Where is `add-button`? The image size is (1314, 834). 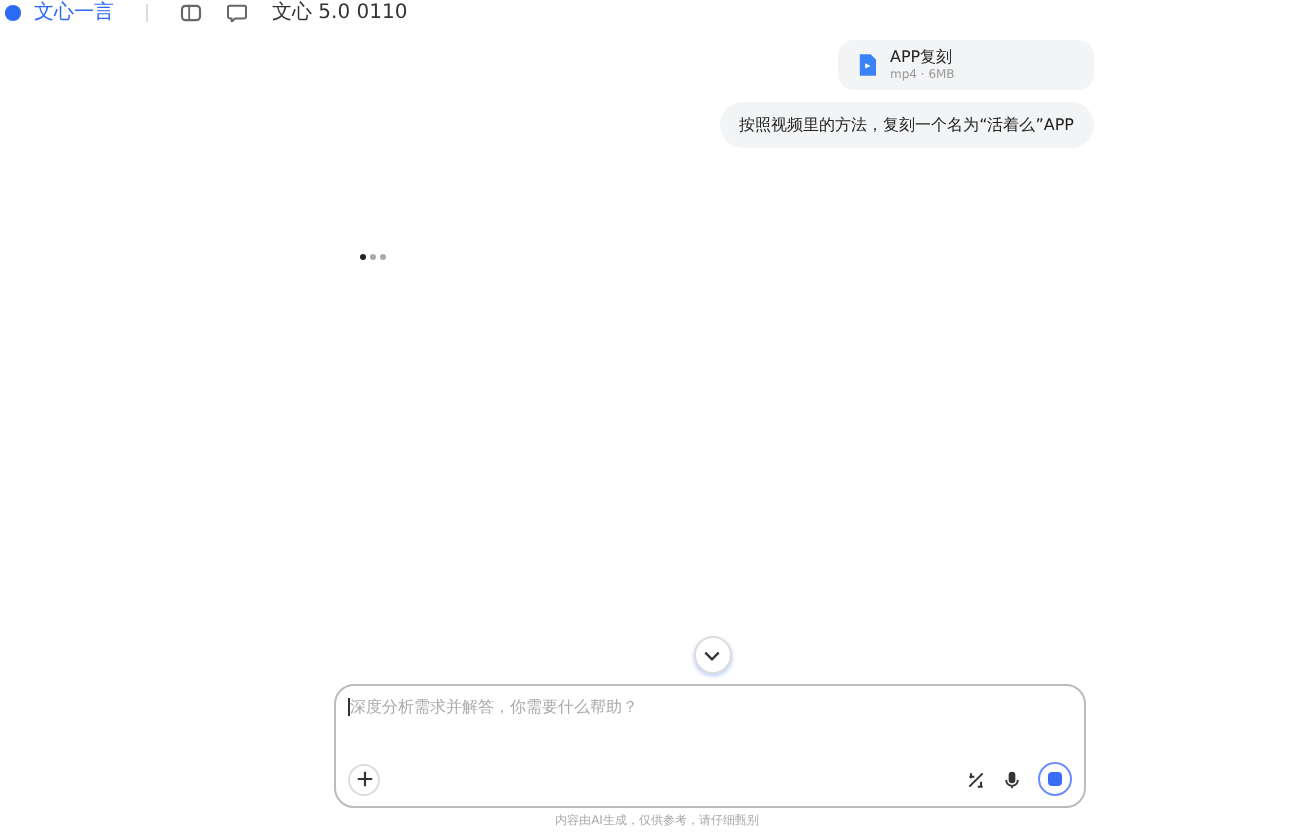
add-button is located at coordinates (364, 779).